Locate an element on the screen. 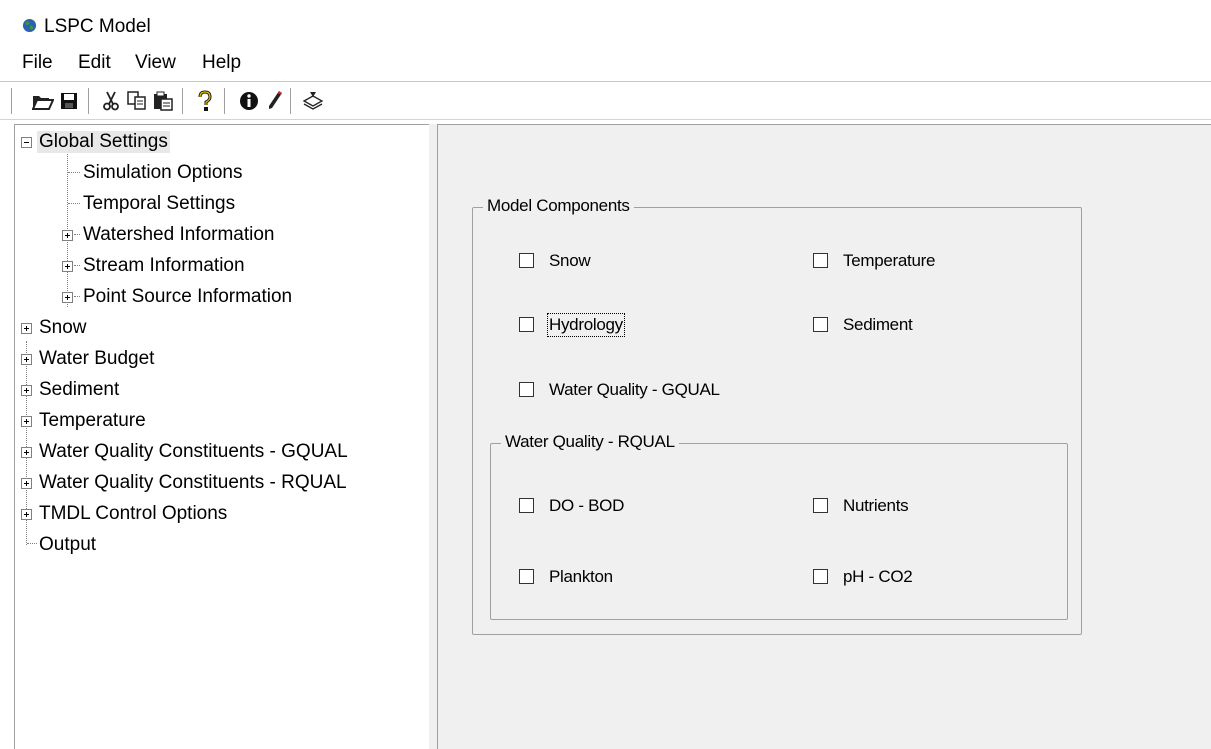 Image resolution: width=1211 pixels, height=749 pixels. model-components-legend: Model Components is located at coordinates (558, 206).